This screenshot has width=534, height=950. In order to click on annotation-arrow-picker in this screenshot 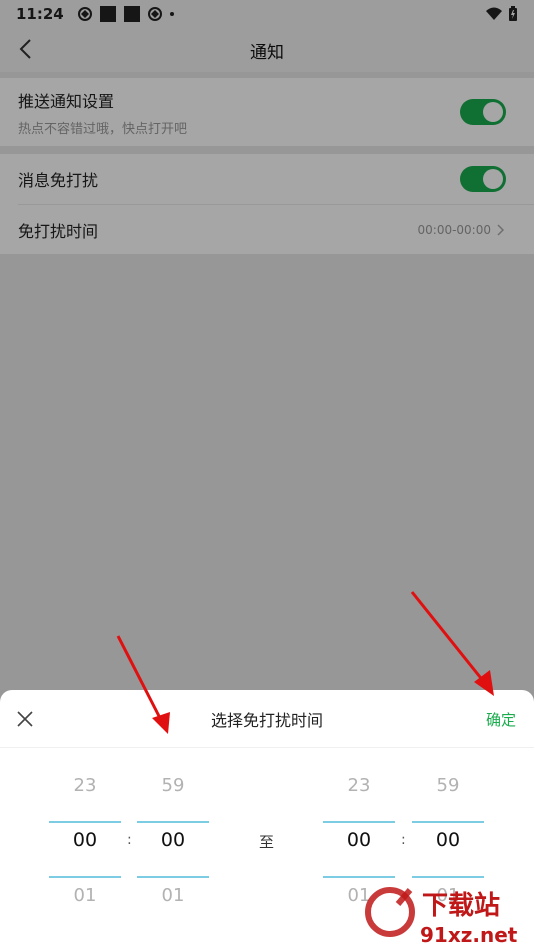, I will do `click(143, 684)`.